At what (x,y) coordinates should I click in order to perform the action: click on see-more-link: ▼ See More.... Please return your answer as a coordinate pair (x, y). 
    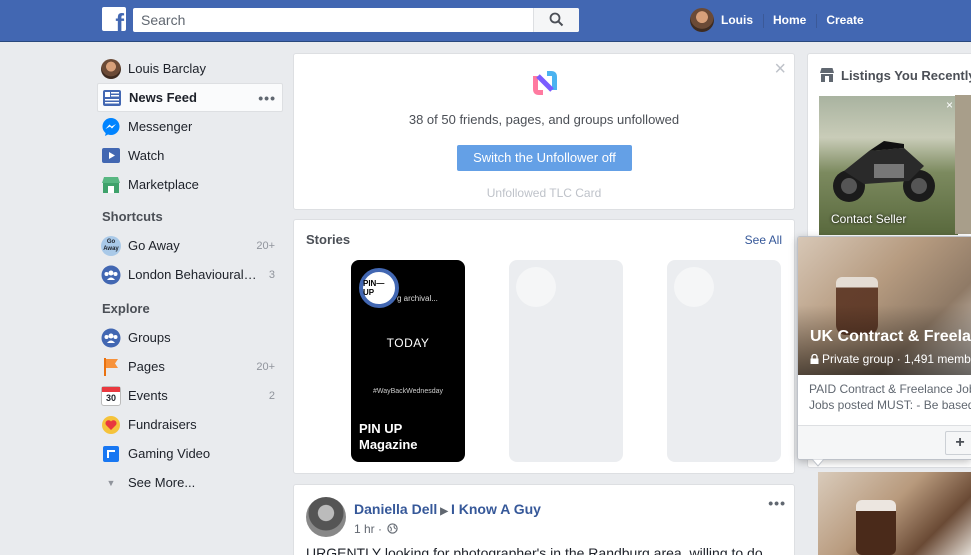
    Looking at the image, I should click on (190, 482).